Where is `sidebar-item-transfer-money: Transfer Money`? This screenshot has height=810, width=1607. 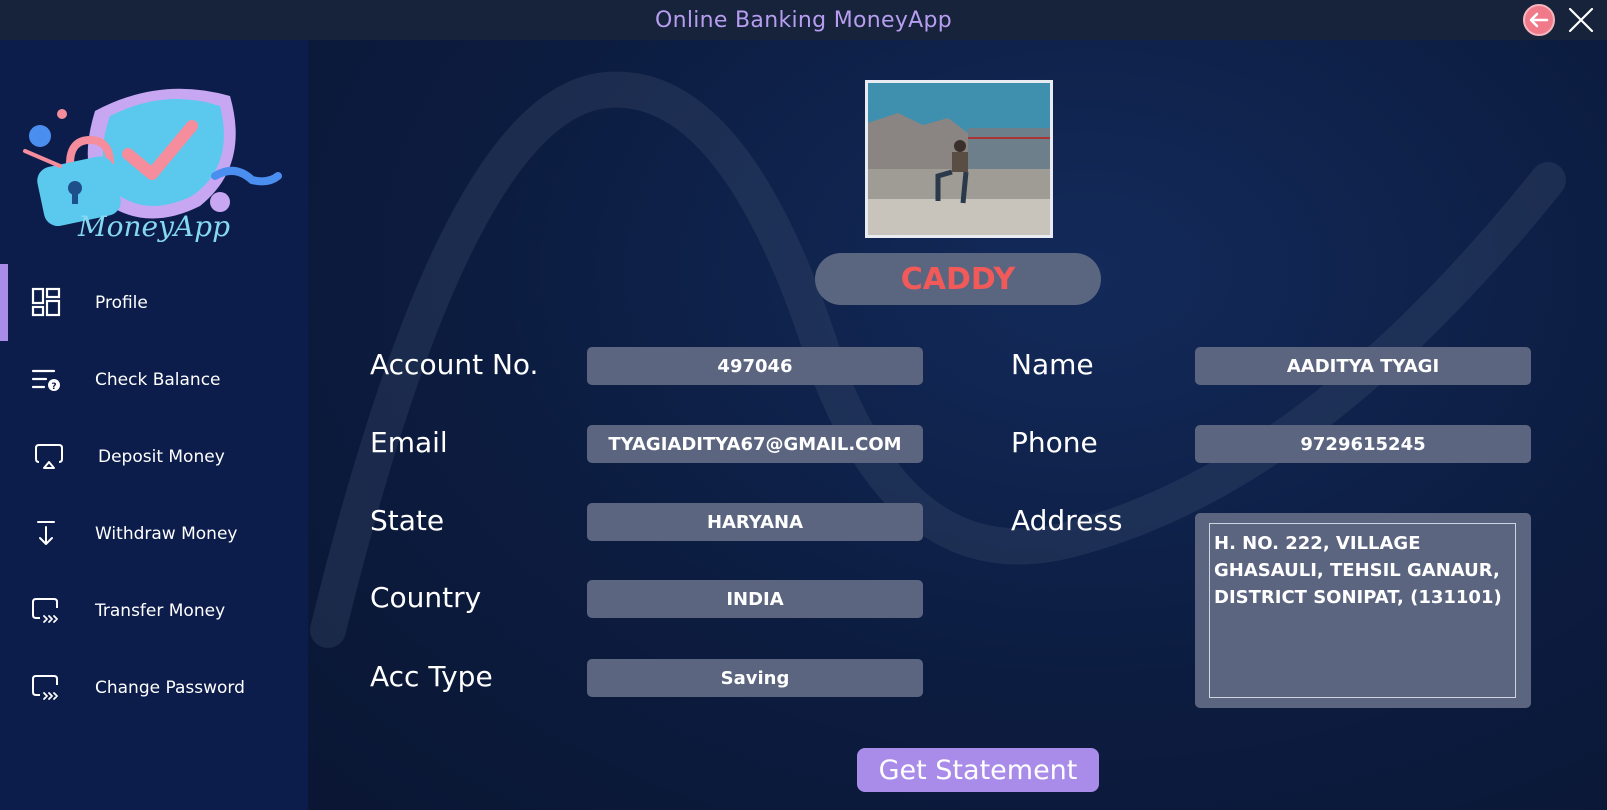 sidebar-item-transfer-money: Transfer Money is located at coordinates (154, 610).